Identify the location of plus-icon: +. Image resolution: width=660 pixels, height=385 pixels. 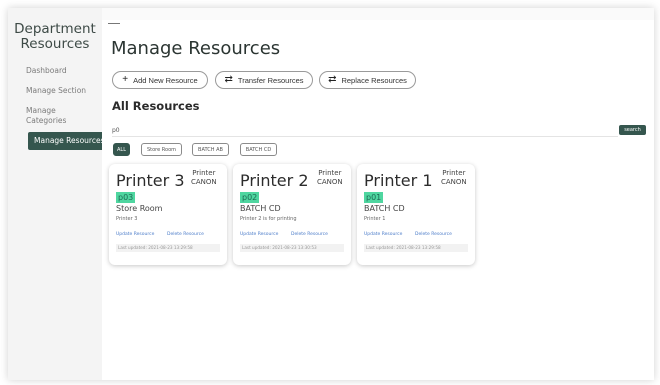
(125, 79).